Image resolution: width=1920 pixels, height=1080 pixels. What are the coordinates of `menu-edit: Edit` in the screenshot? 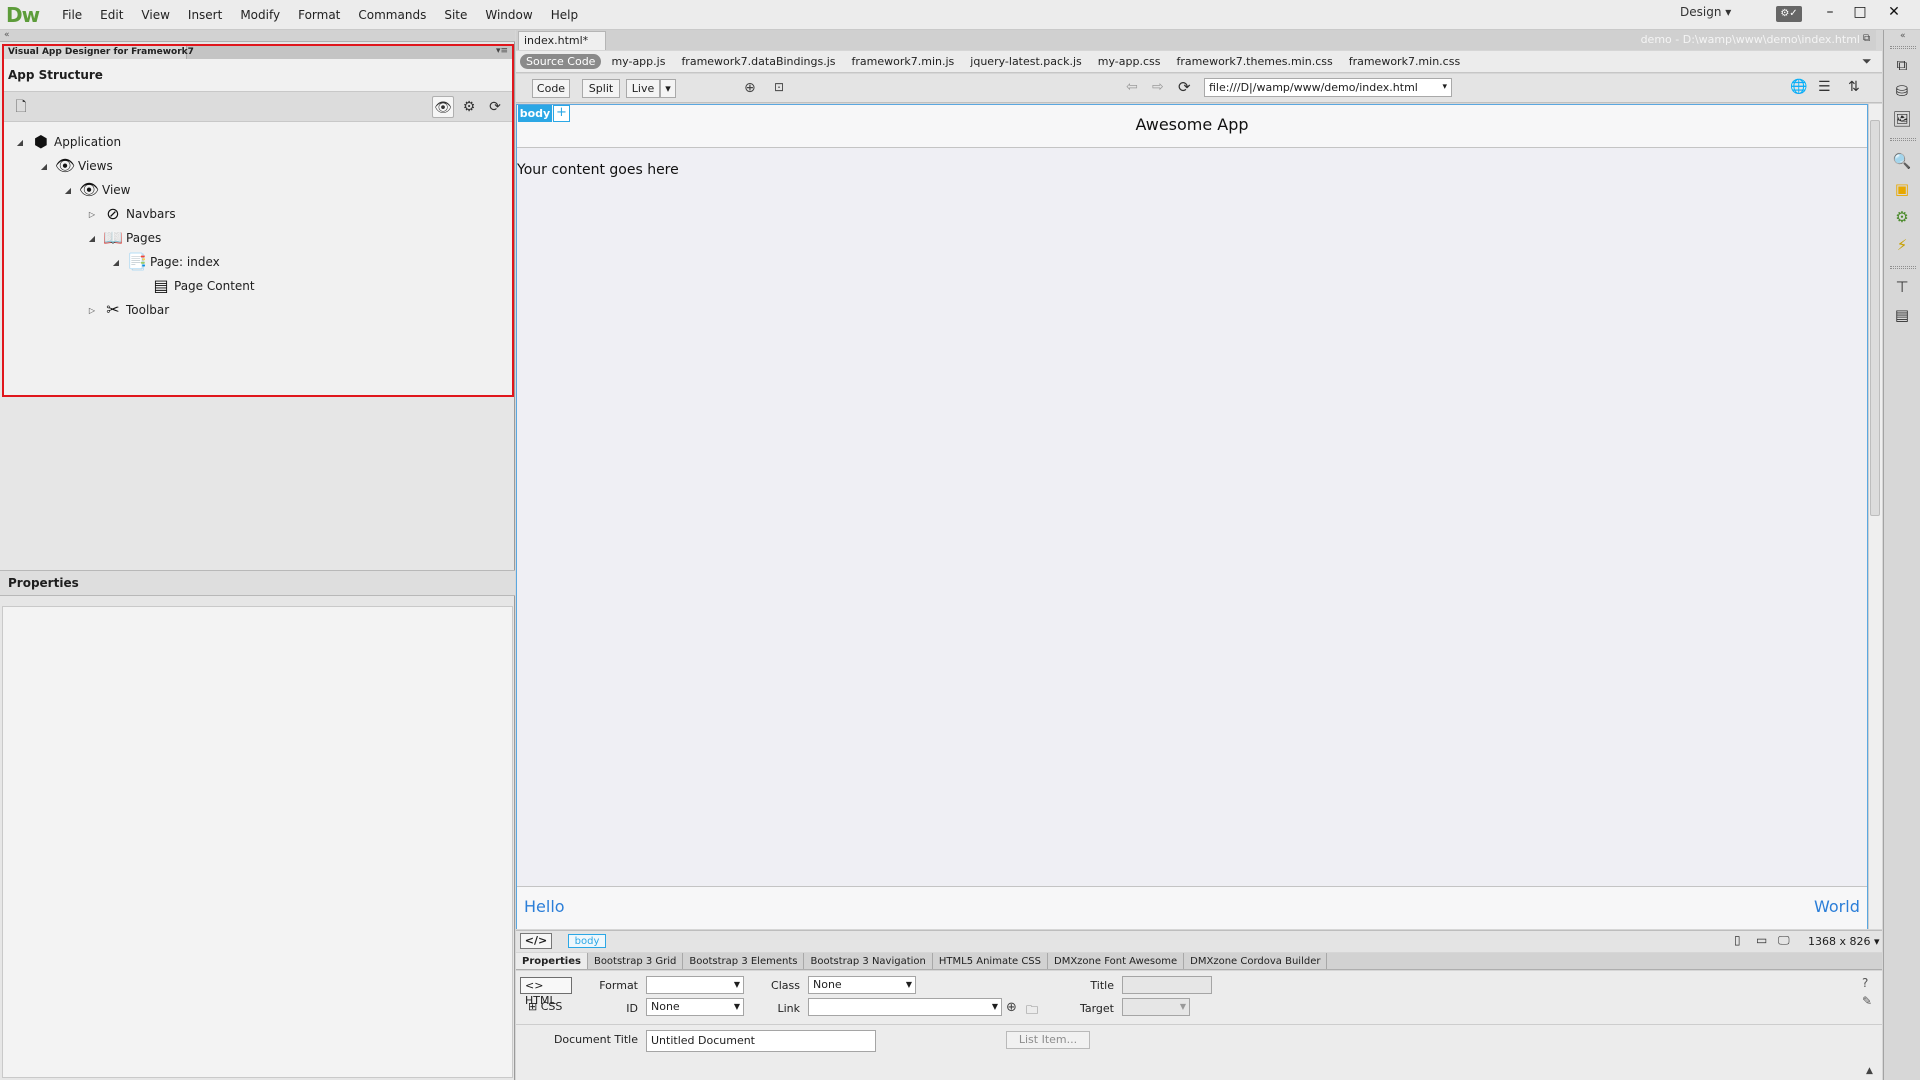 It's located at (111, 15).